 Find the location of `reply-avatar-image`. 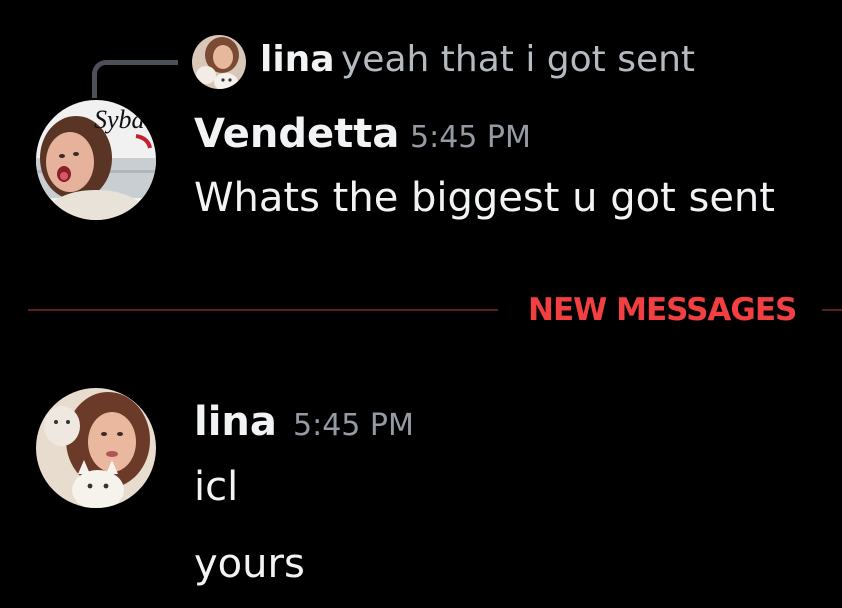

reply-avatar-image is located at coordinates (219, 62).